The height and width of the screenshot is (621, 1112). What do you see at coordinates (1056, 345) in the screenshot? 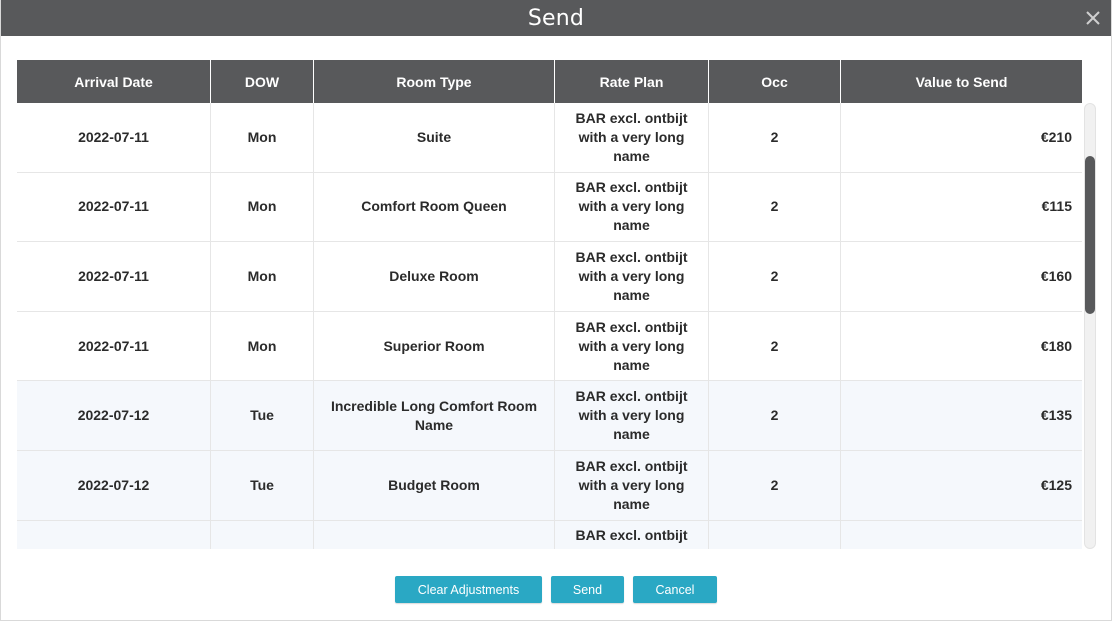
I see `cell-value-to-send: €180` at bounding box center [1056, 345].